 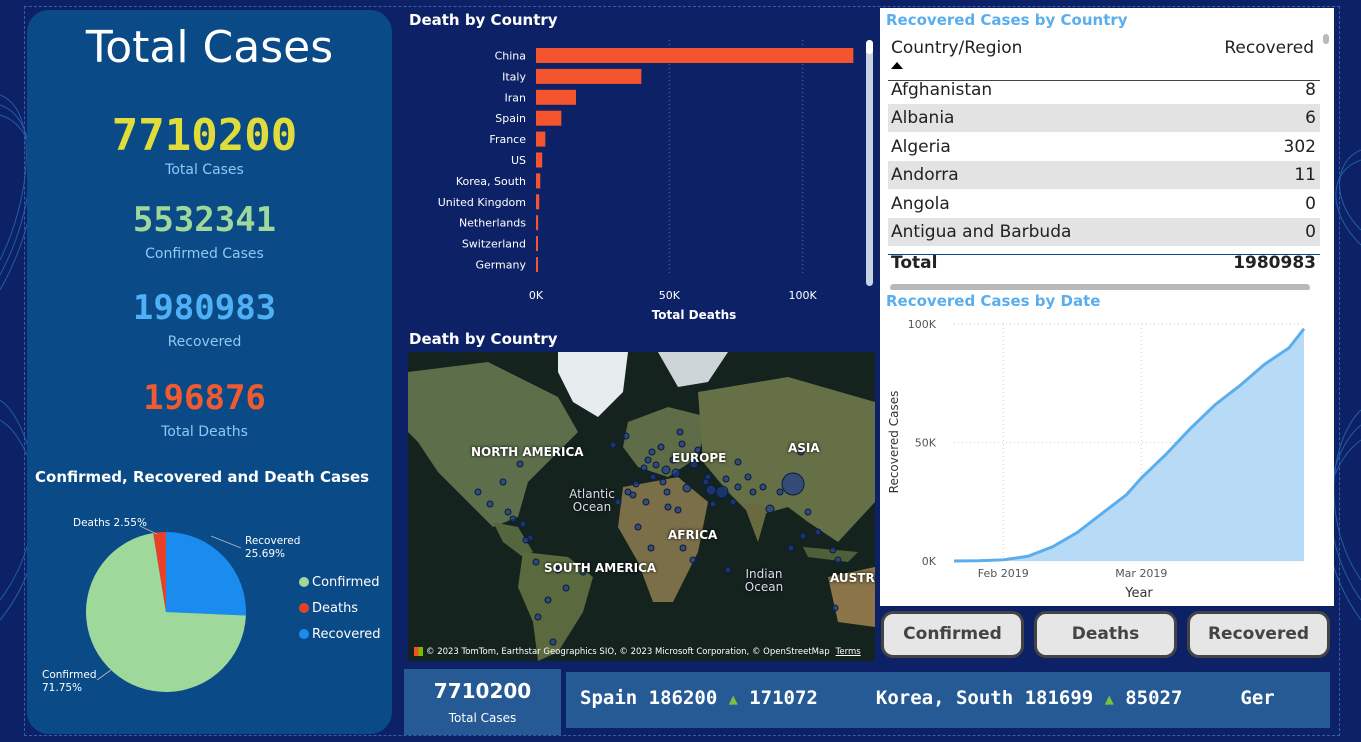 I want to click on table-row: Antigua and Barbuda 0, so click(x=1104, y=232).